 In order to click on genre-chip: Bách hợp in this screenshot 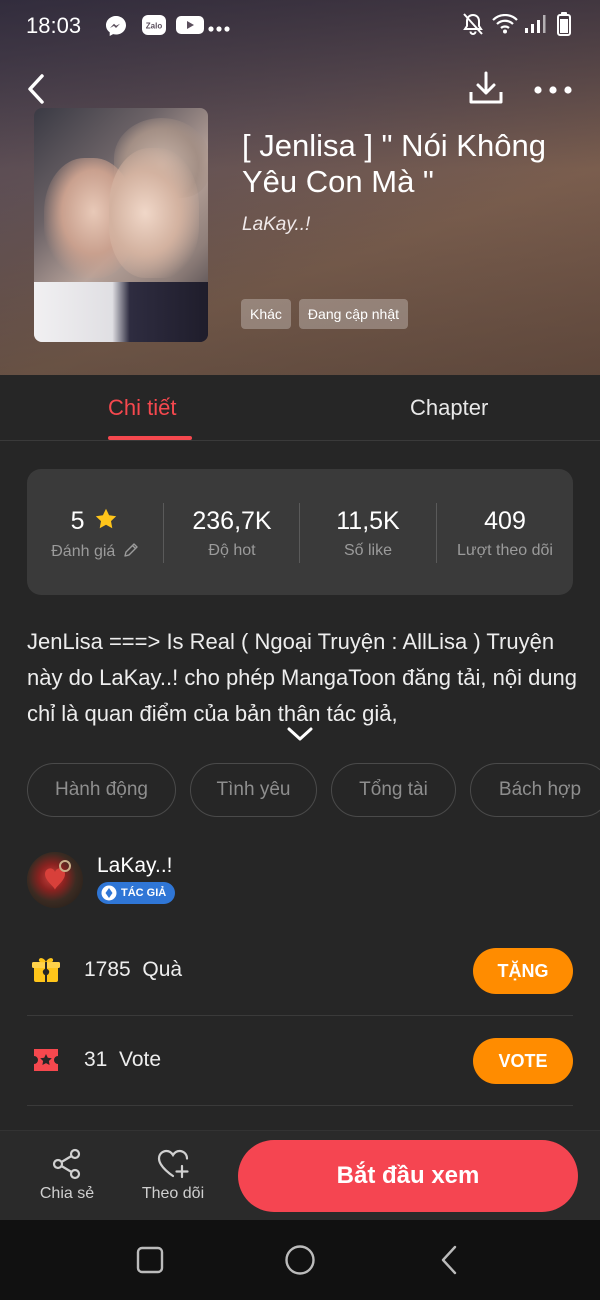, I will do `click(535, 790)`.